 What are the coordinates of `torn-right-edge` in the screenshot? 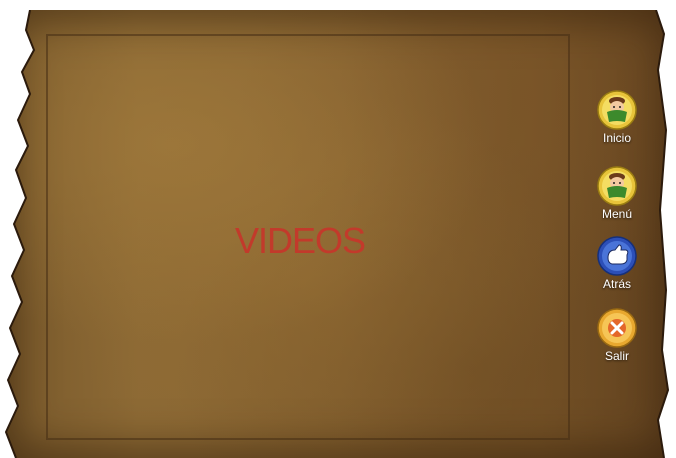 It's located at (665, 234).